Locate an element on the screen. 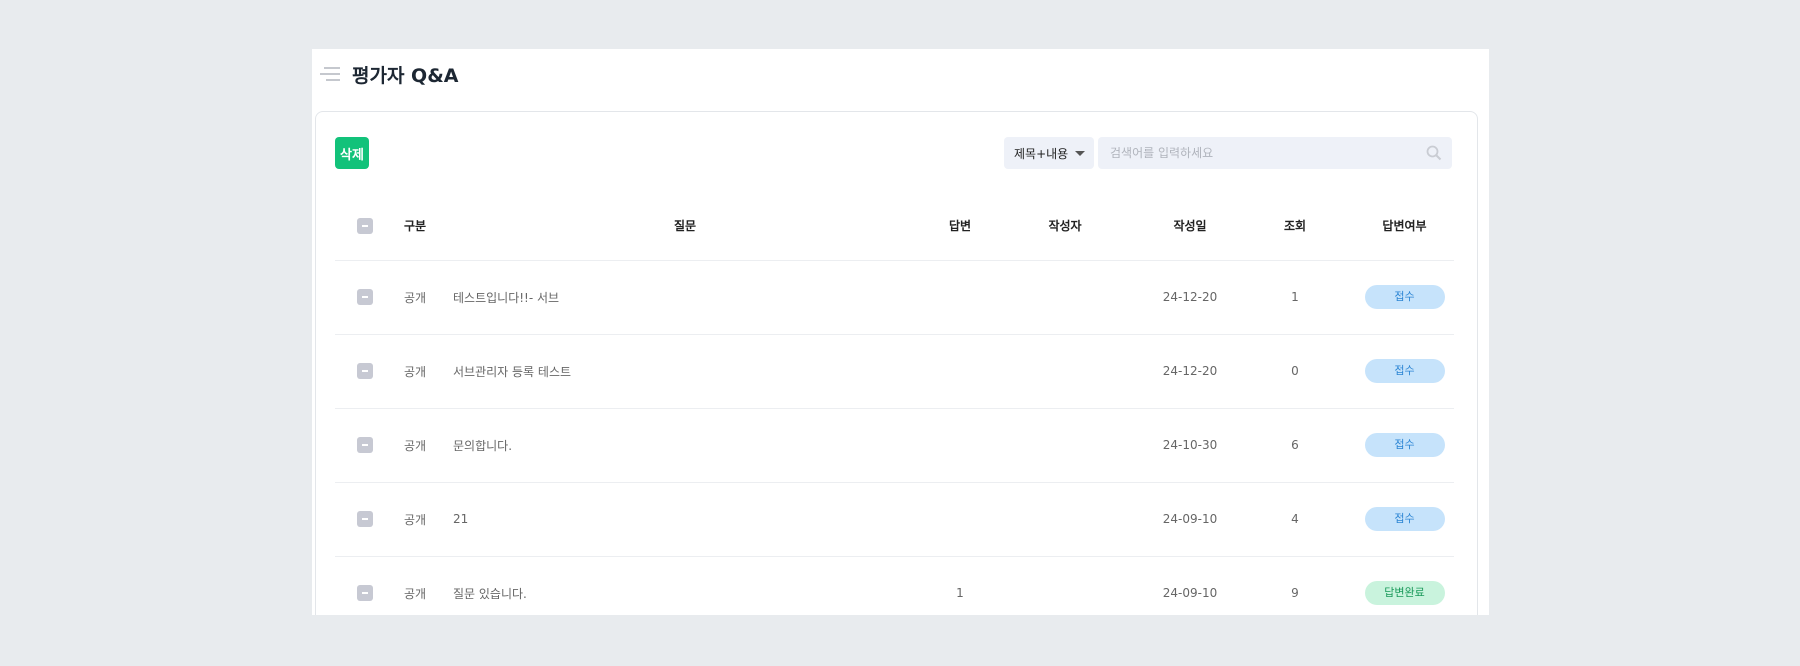 This screenshot has height=666, width=1800. row-question-link: 21 is located at coordinates (685, 519).